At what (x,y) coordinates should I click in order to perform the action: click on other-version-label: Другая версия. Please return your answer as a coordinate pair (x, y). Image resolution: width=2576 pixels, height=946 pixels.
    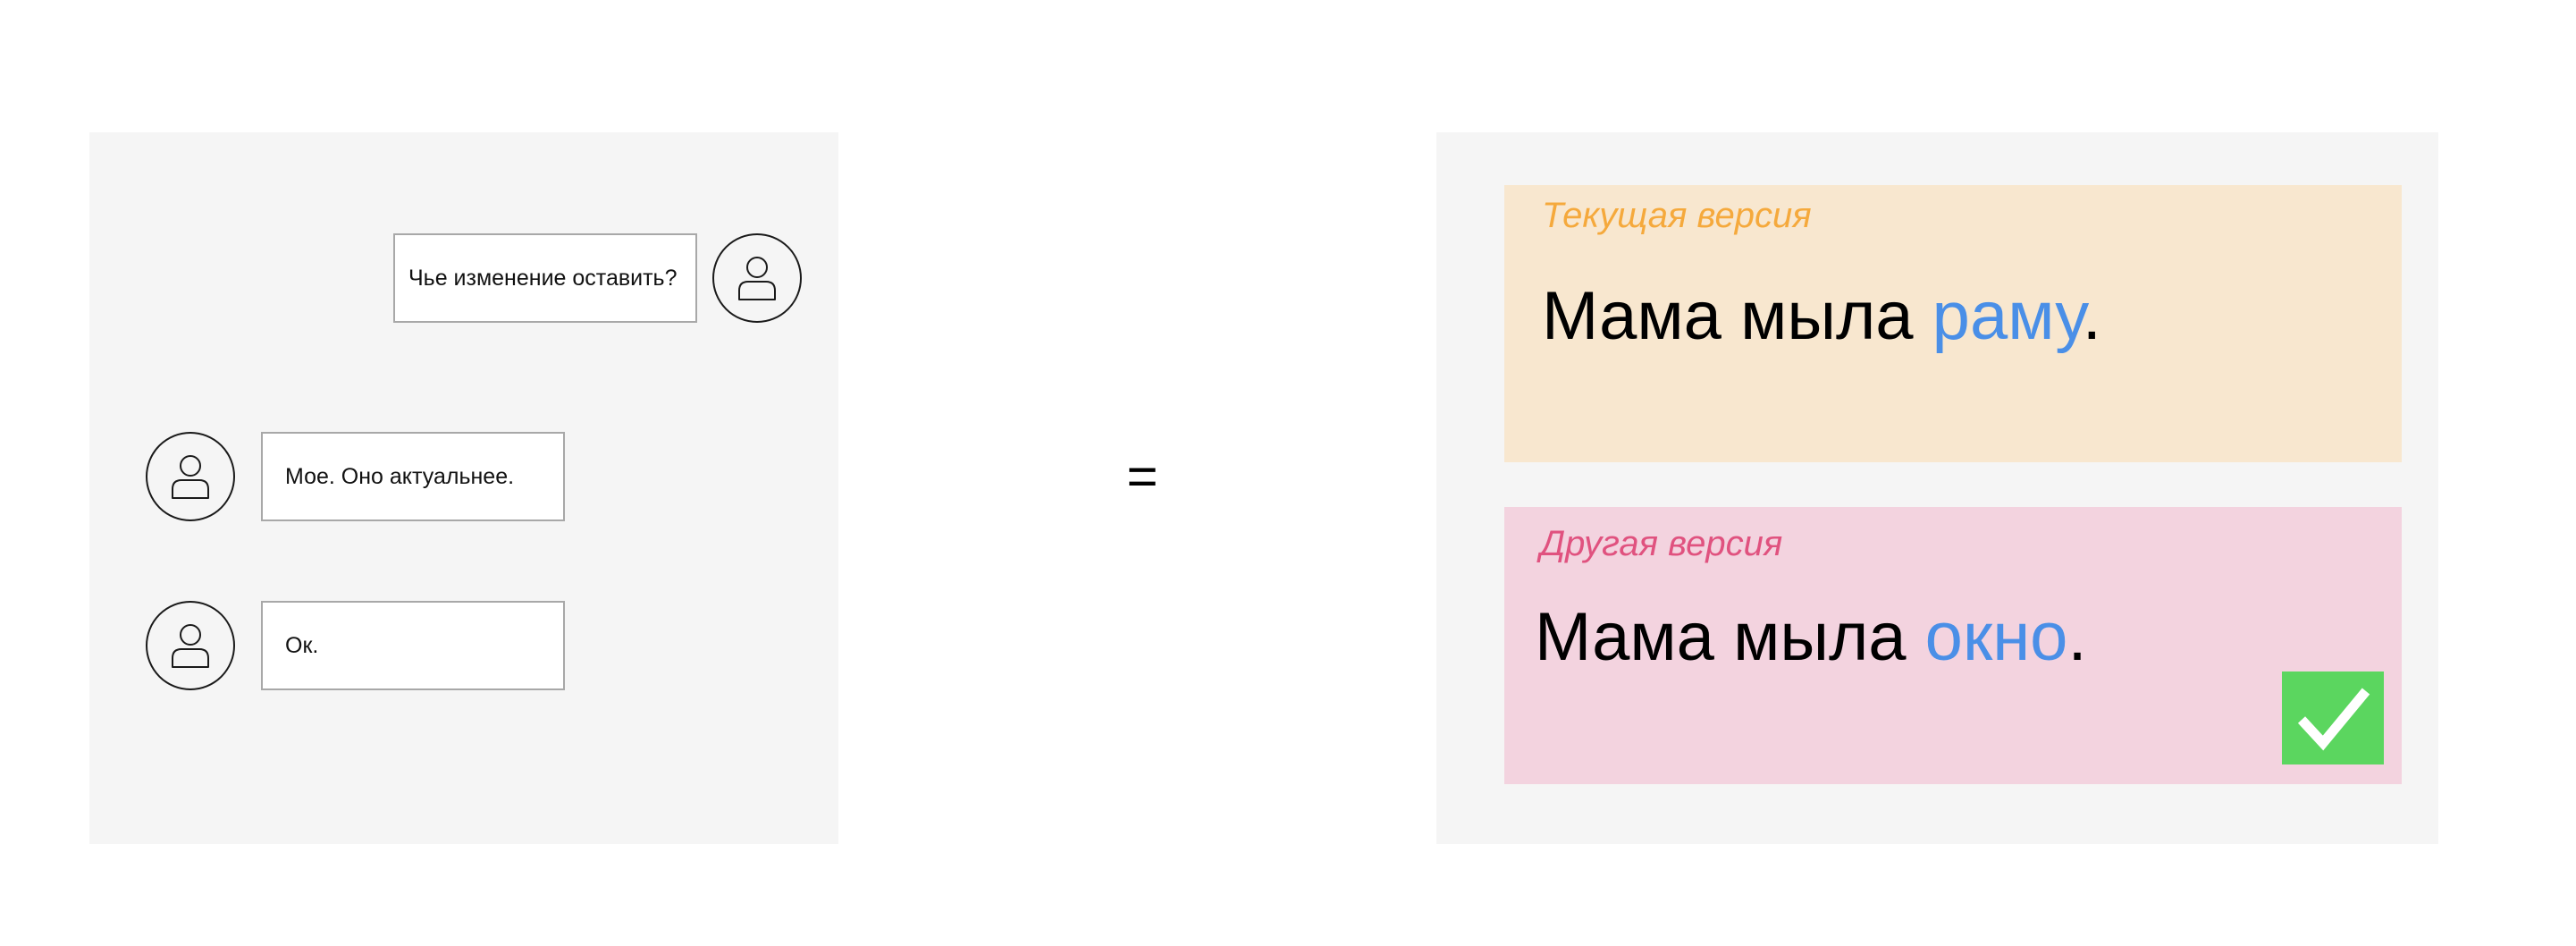
    Looking at the image, I should click on (1662, 543).